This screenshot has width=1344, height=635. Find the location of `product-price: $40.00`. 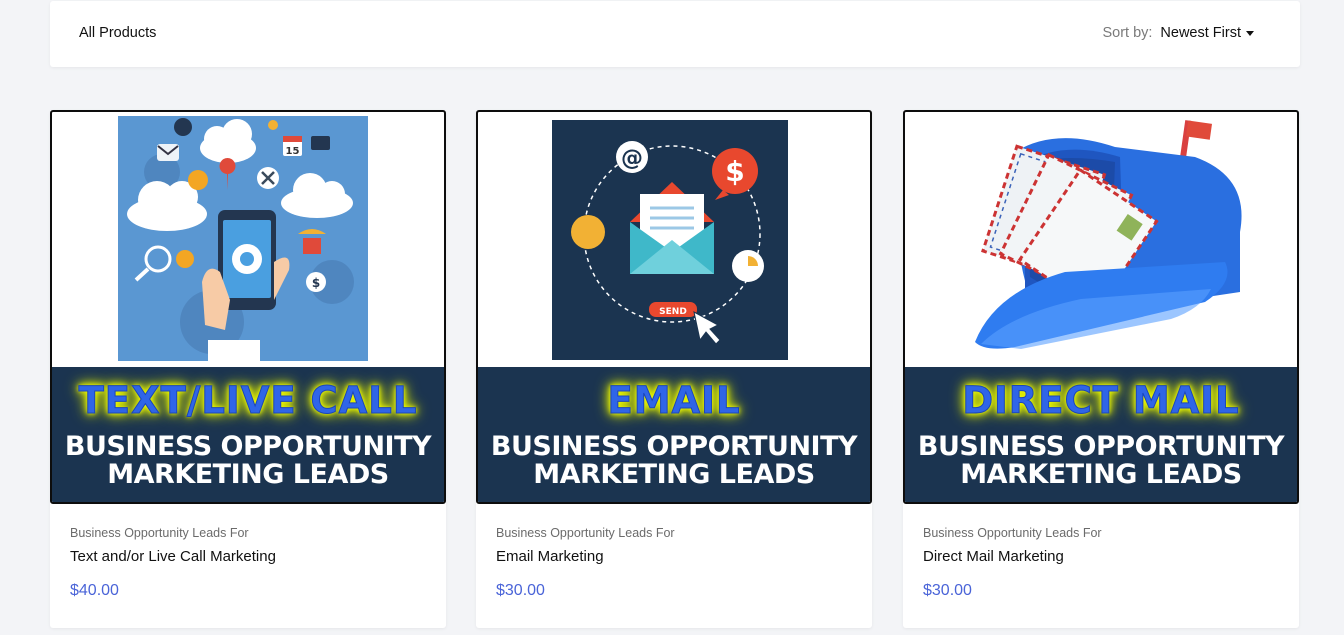

product-price: $40.00 is located at coordinates (94, 590).